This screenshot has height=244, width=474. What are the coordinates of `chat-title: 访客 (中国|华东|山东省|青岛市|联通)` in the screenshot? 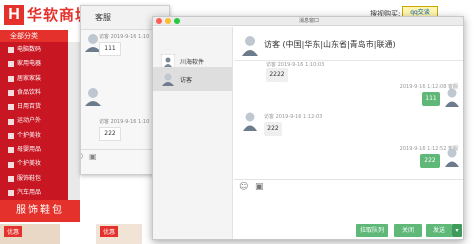 It's located at (330, 44).